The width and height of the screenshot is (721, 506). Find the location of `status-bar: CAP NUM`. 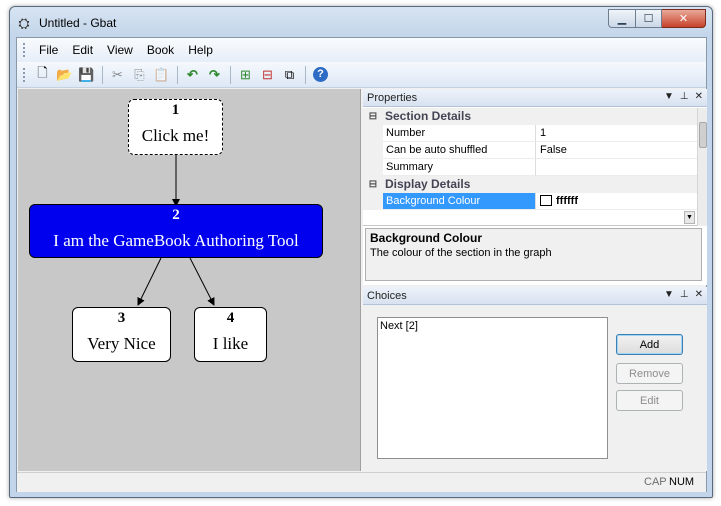

status-bar: CAP NUM is located at coordinates (361, 482).